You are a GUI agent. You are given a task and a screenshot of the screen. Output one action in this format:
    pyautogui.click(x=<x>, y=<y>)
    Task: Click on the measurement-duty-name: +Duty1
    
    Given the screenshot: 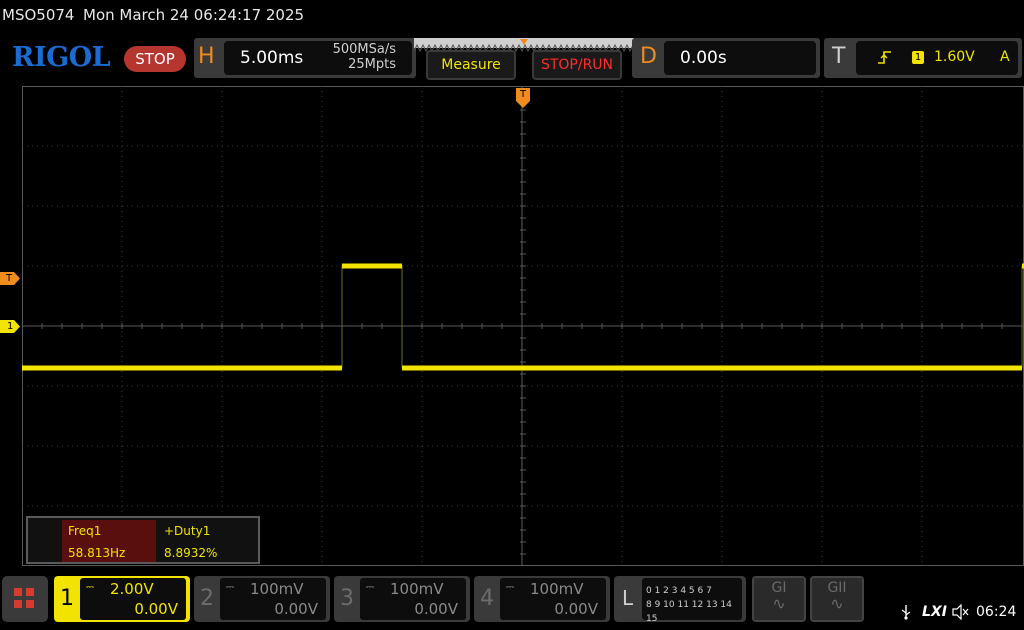 What is the action you would take?
    pyautogui.click(x=187, y=531)
    